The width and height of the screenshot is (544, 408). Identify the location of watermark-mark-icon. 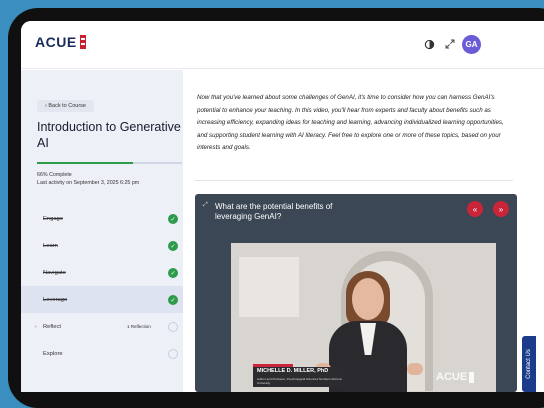
(472, 377).